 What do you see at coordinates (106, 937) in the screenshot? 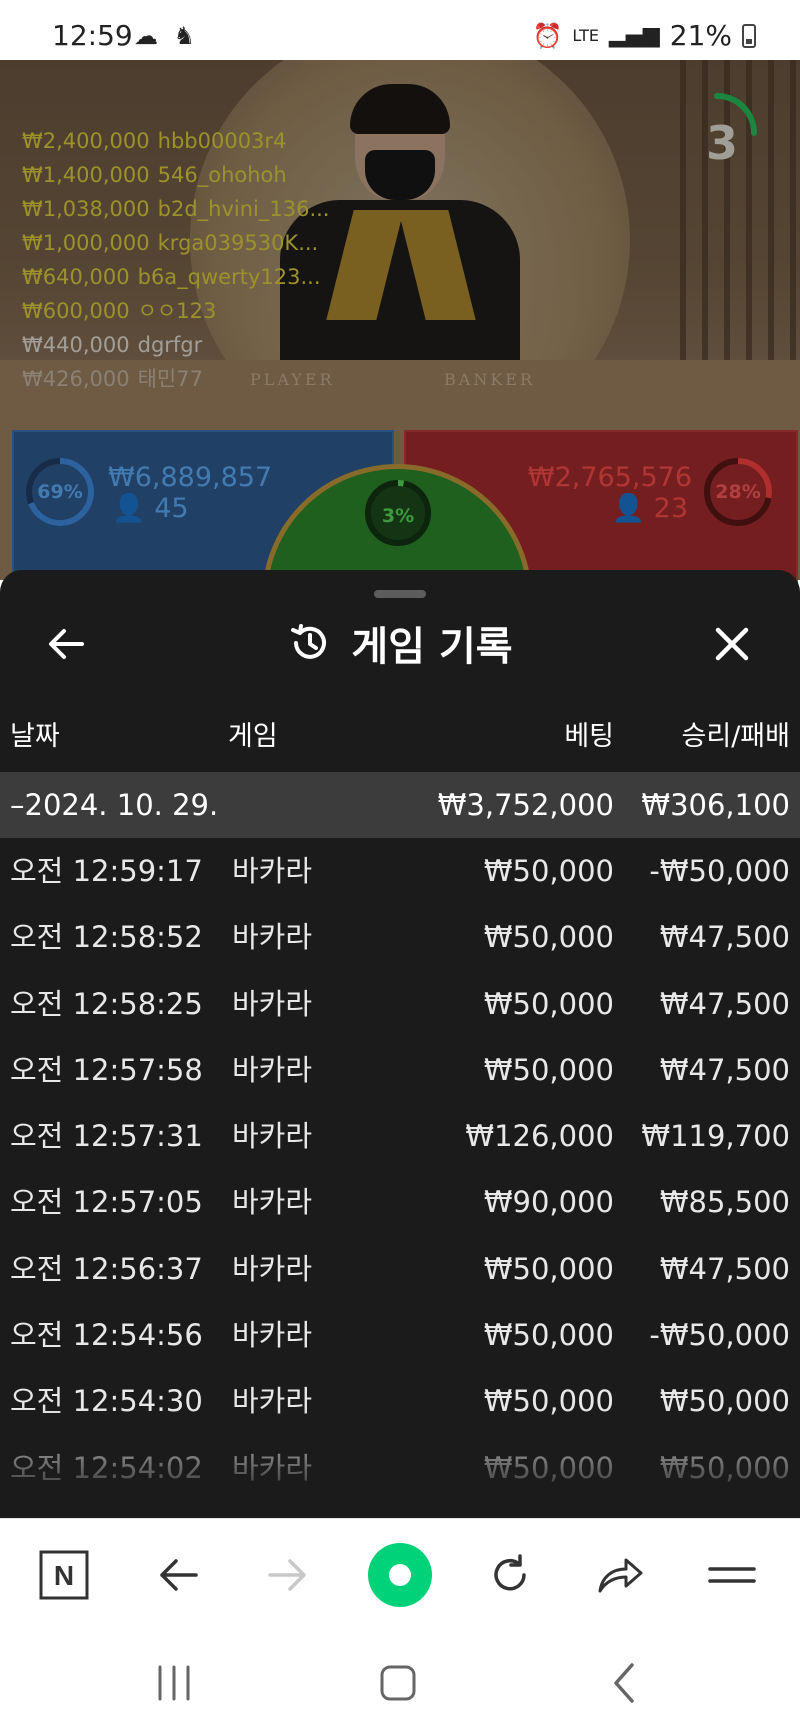
I see `row-time: 오전 12:58:52` at bounding box center [106, 937].